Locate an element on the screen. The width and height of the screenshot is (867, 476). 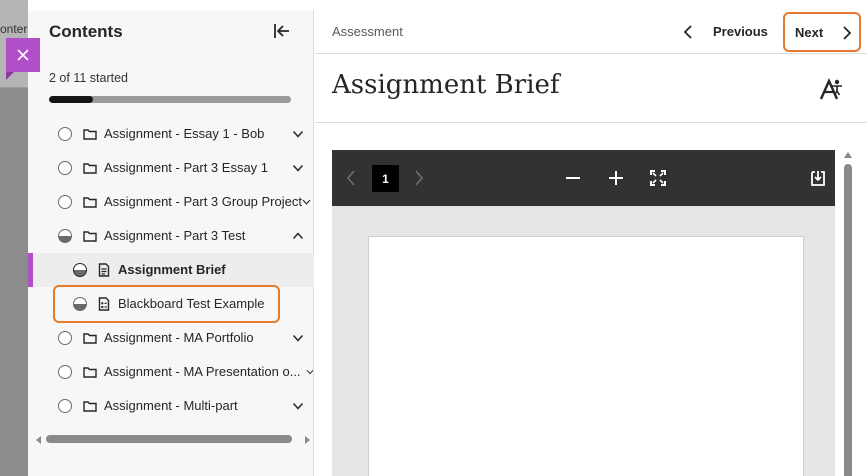
close-icon is located at coordinates (23, 55).